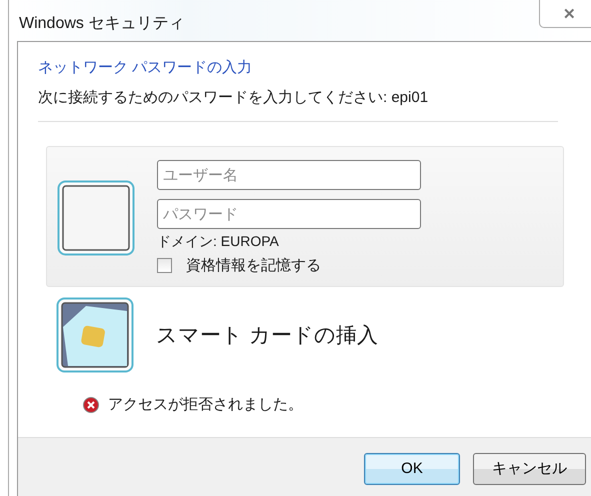 This screenshot has height=496, width=591. Describe the element at coordinates (253, 265) in the screenshot. I see `remember-label: 資格情報を記憶する` at that location.